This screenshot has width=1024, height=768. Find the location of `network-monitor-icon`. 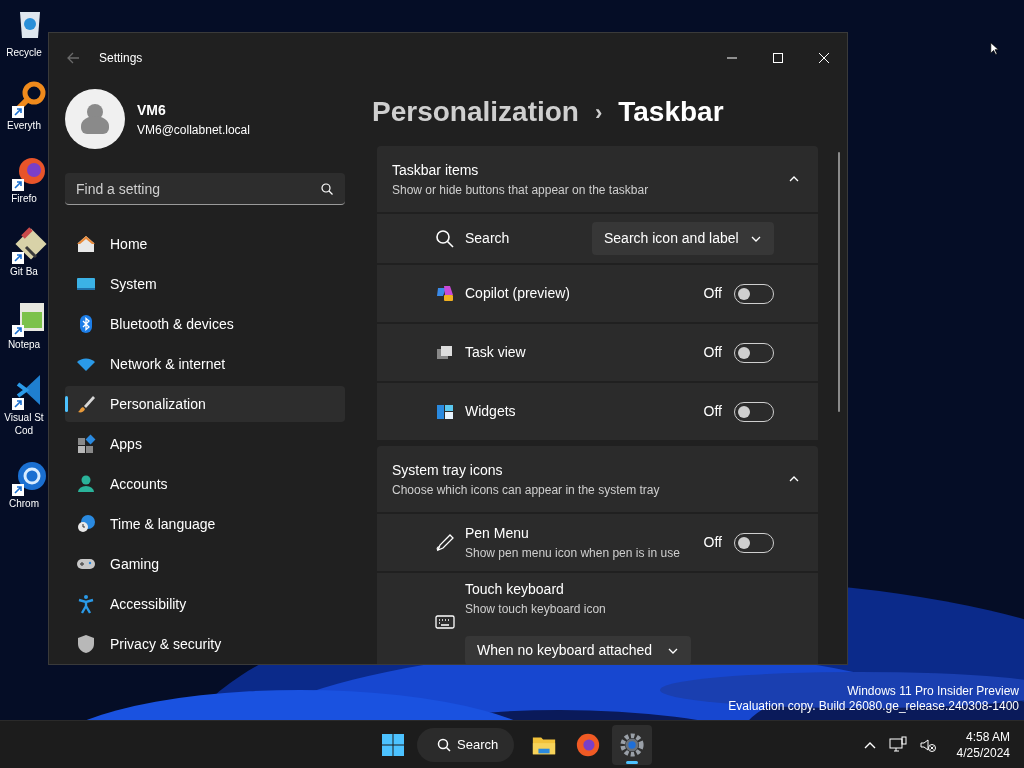

network-monitor-icon is located at coordinates (897, 744).